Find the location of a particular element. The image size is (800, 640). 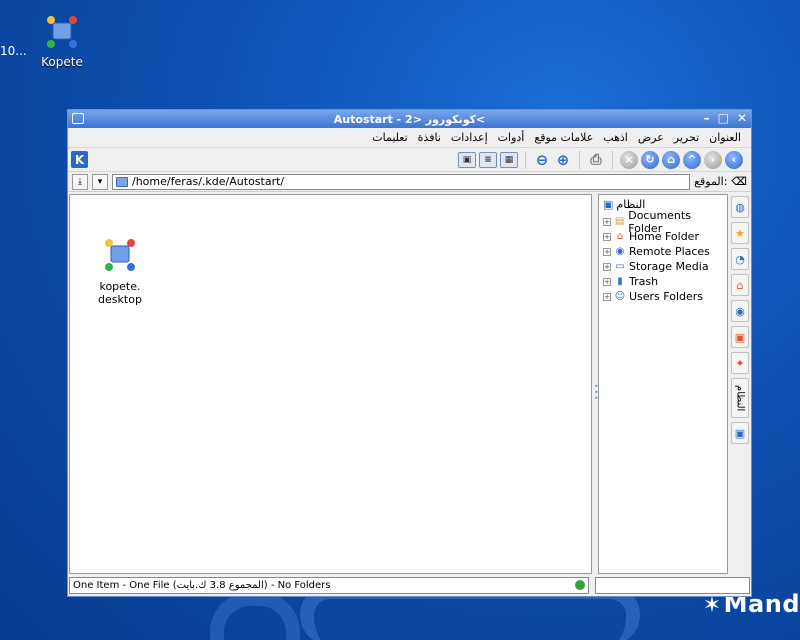

up-icon: ^ is located at coordinates (692, 159).